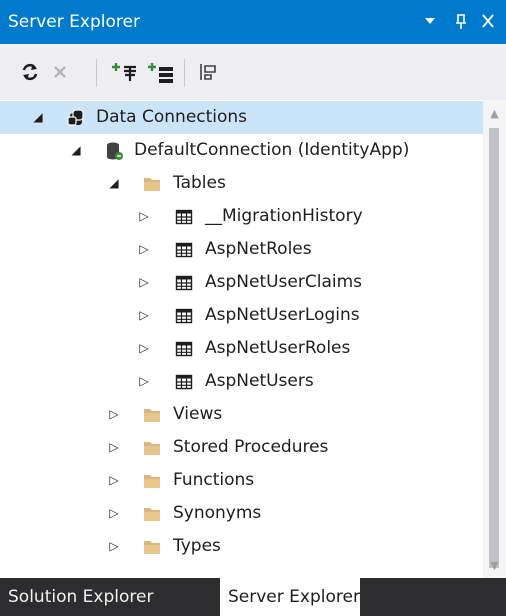  Describe the element at coordinates (253, 22) in the screenshot. I see `title-bar: Server Explorer` at that location.